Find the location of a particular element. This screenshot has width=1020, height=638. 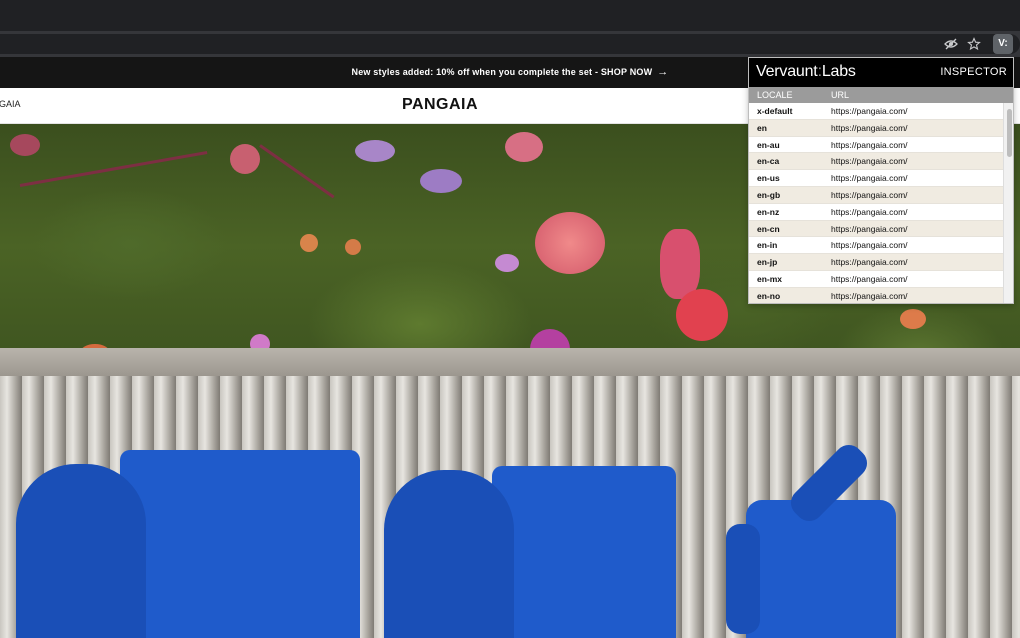

extension-icon: V: is located at coordinates (1003, 44).